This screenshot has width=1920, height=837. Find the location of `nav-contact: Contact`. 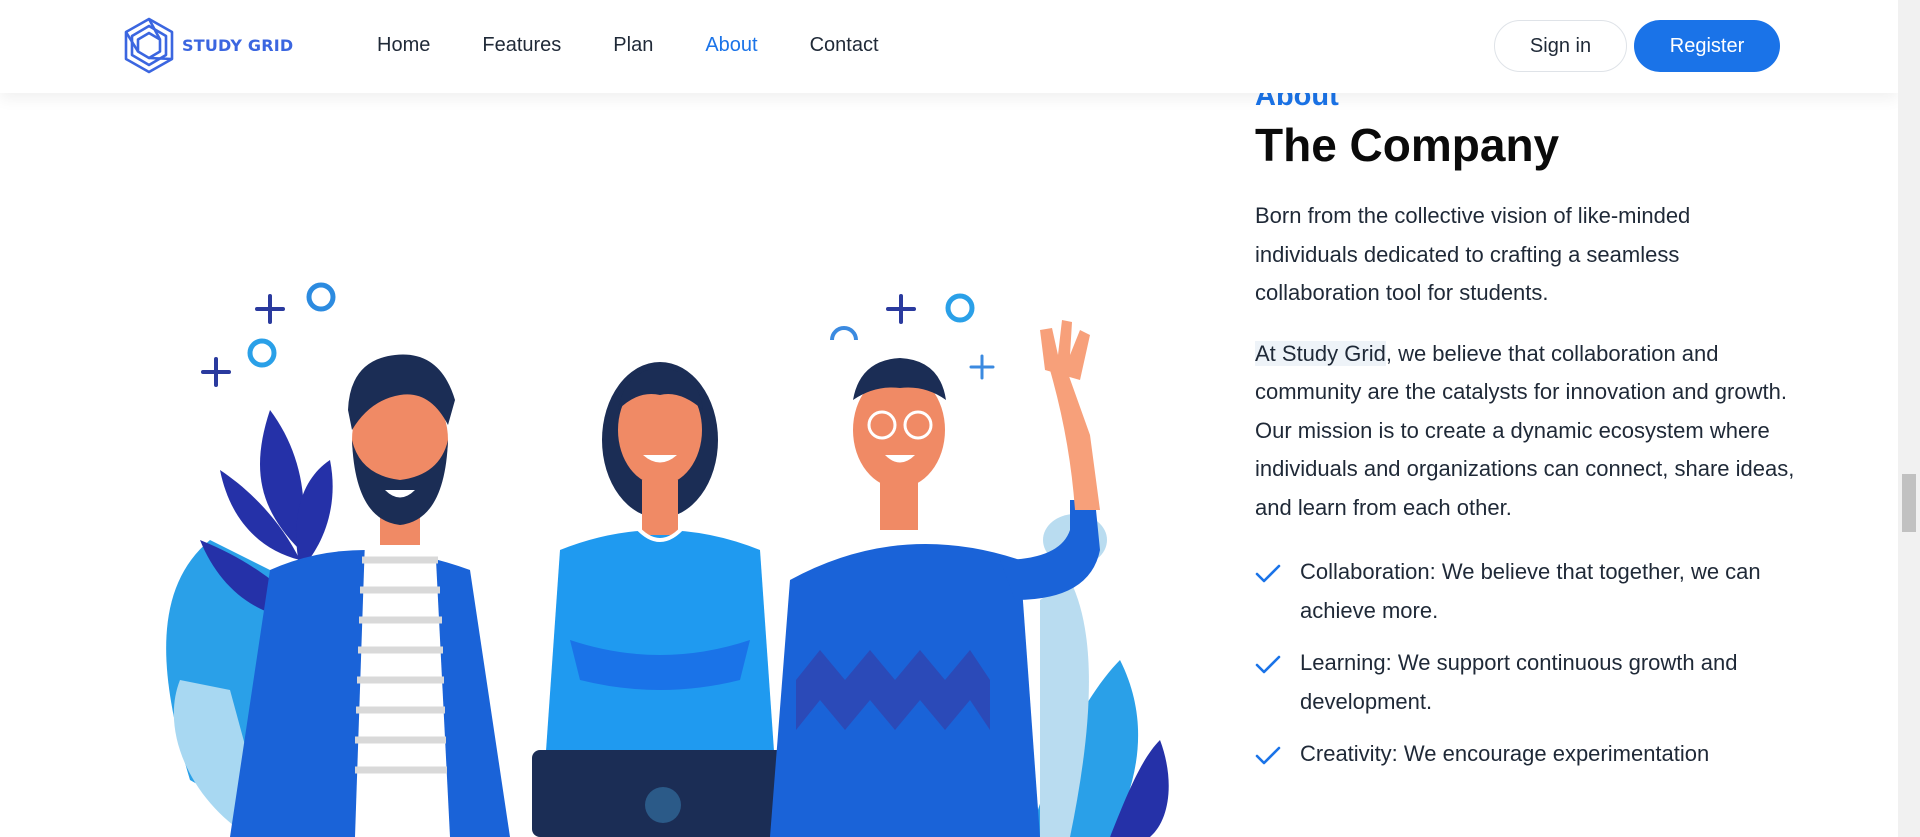

nav-contact: Contact is located at coordinates (844, 45).